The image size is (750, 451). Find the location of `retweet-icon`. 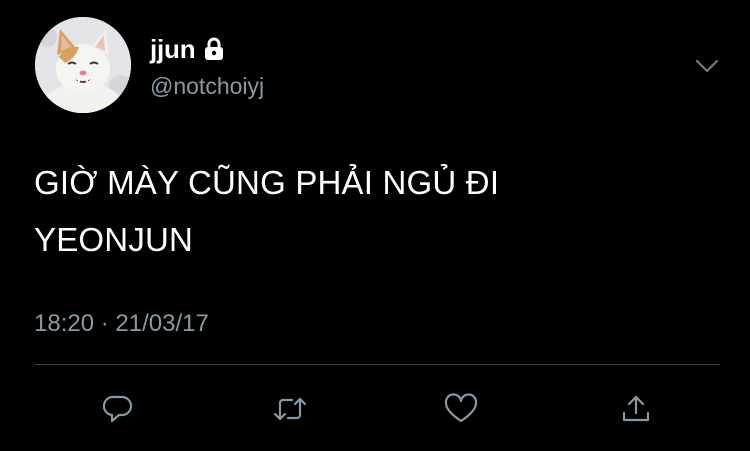

retweet-icon is located at coordinates (290, 409).